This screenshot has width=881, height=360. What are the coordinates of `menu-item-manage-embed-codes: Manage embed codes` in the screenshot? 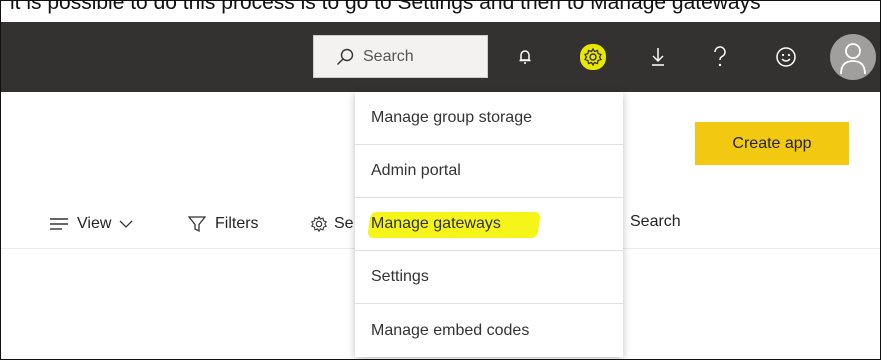 It's located at (489, 330).